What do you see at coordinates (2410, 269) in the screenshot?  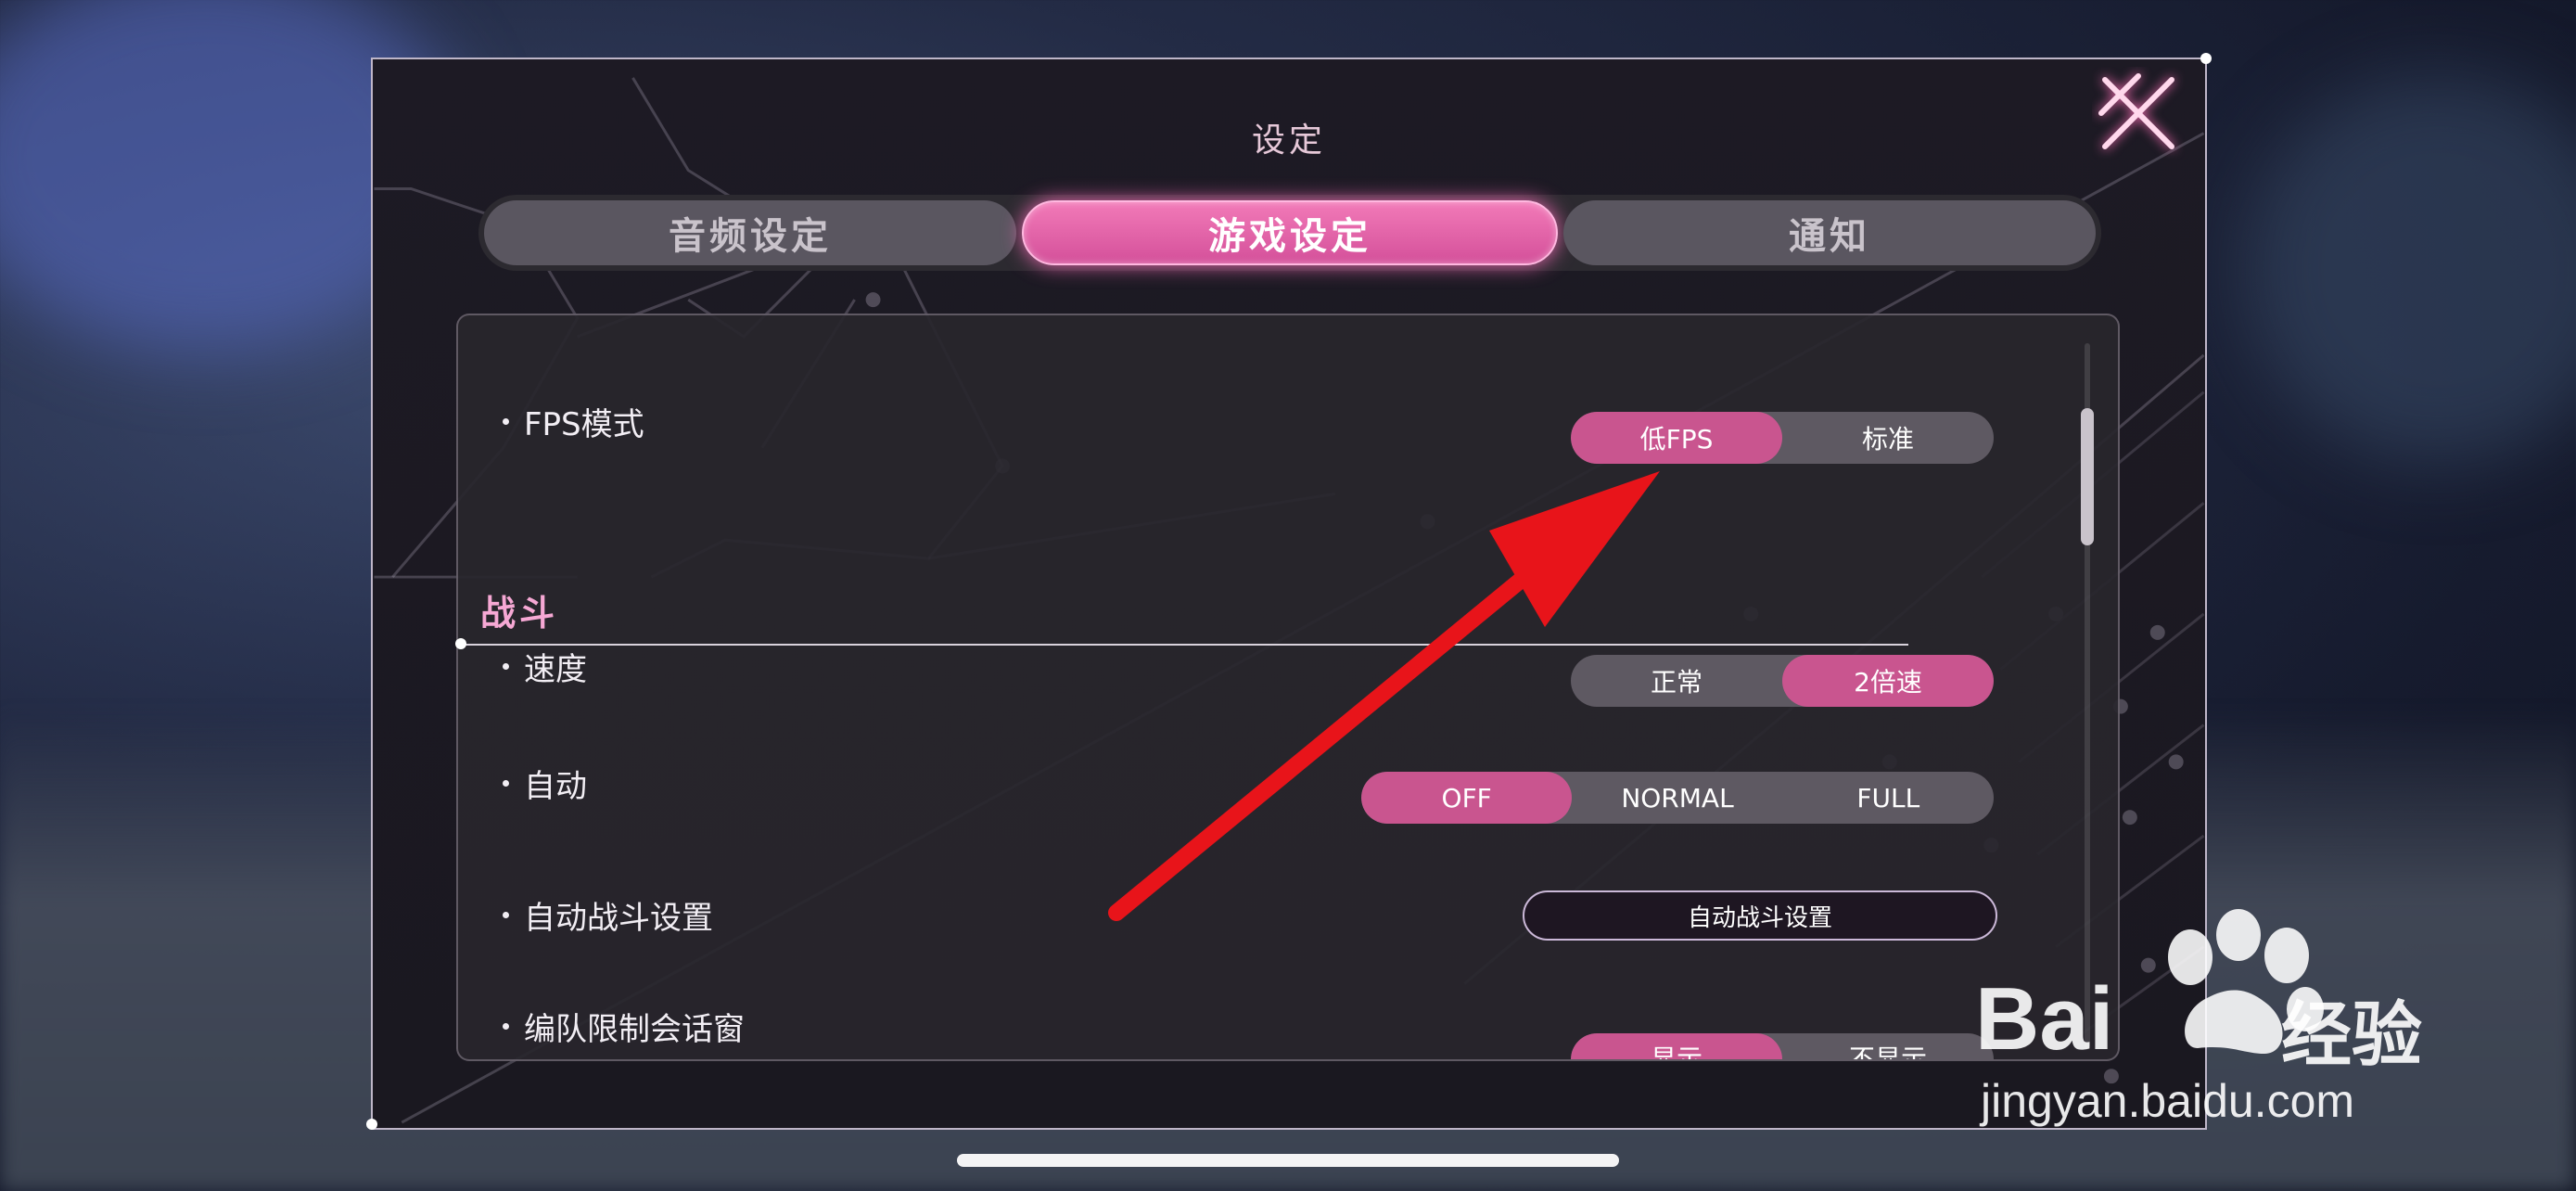 I see `background-tree-right` at bounding box center [2410, 269].